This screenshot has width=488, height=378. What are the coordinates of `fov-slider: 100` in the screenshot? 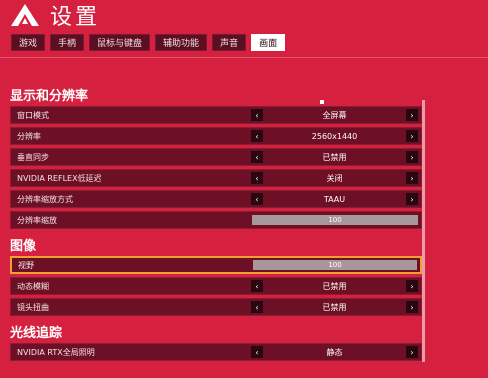 It's located at (335, 265).